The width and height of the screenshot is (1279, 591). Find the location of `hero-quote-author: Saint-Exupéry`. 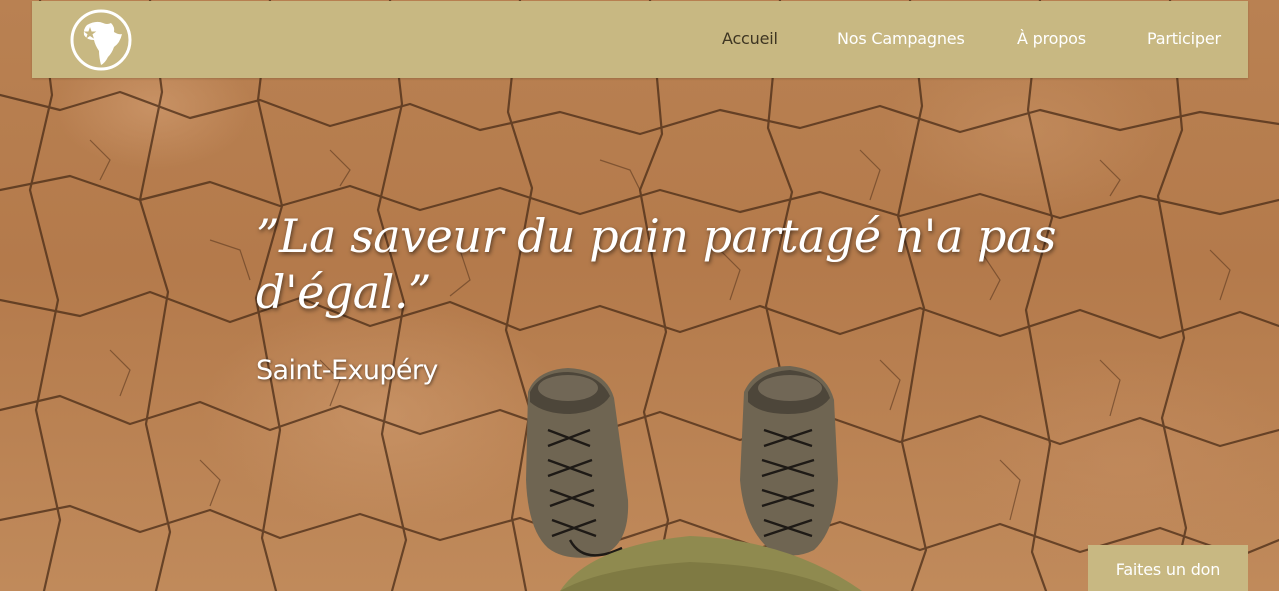

hero-quote-author: Saint-Exupéry is located at coordinates (347, 370).